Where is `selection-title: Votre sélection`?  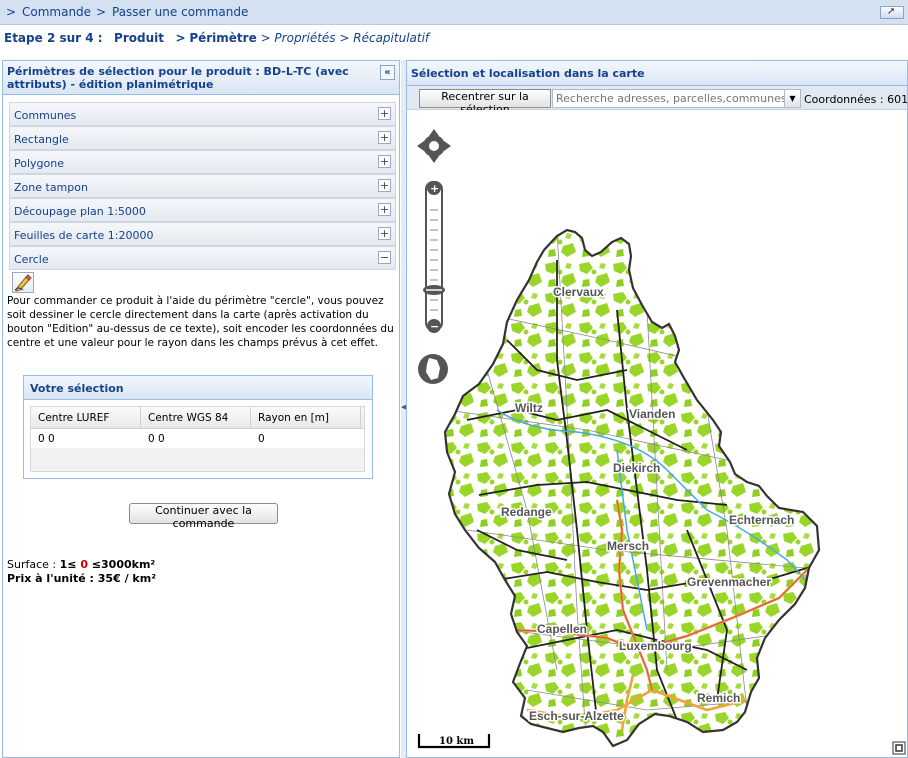
selection-title: Votre sélection is located at coordinates (198, 388).